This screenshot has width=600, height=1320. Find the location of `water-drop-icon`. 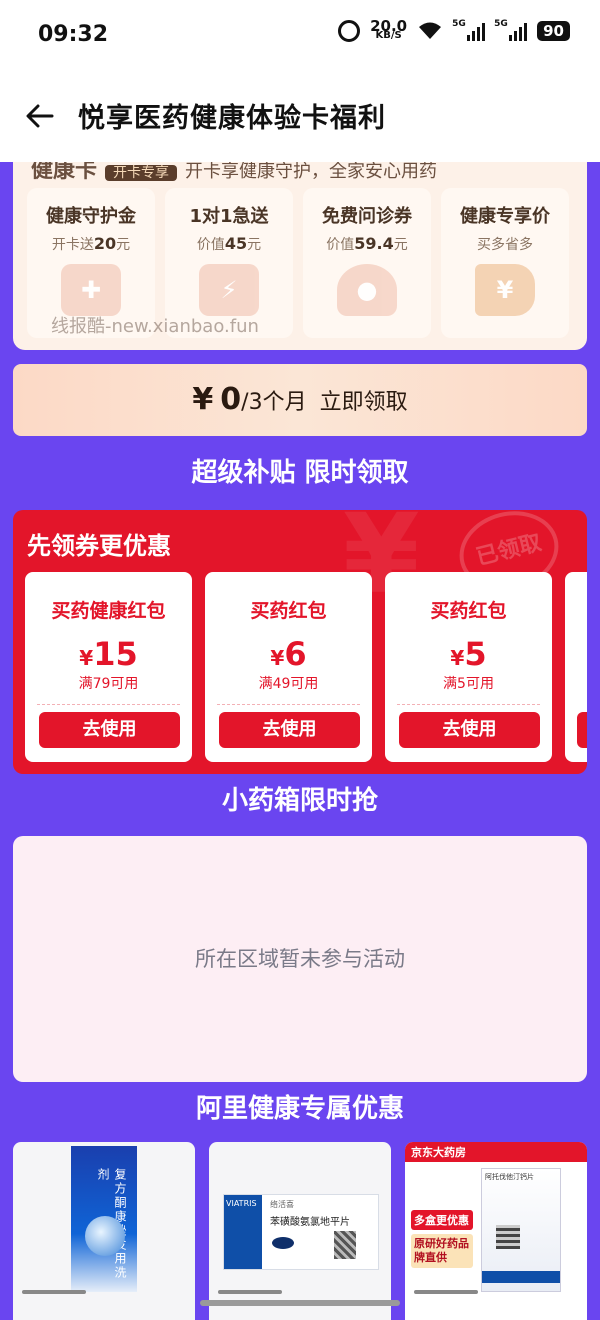

water-drop-icon is located at coordinates (105, 1236).